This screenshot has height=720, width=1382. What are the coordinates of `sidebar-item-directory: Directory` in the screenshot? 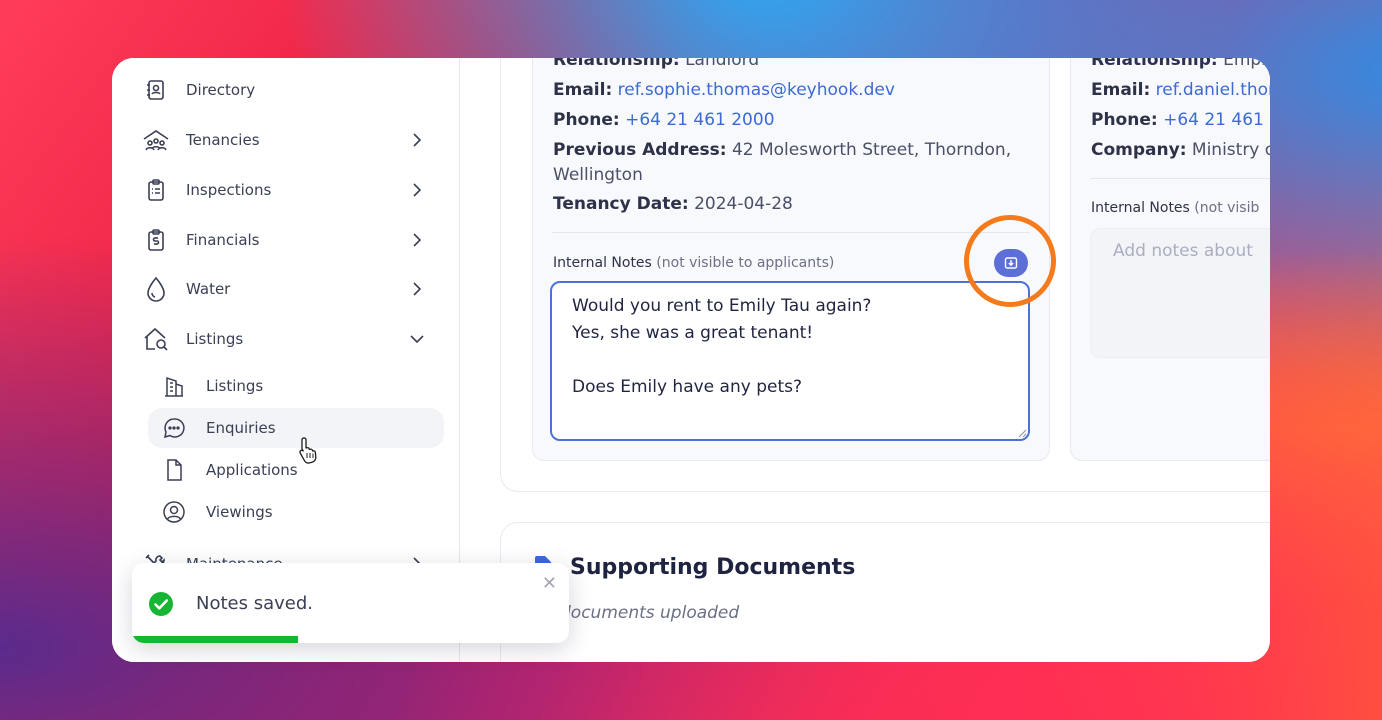 It's located at (287, 90).